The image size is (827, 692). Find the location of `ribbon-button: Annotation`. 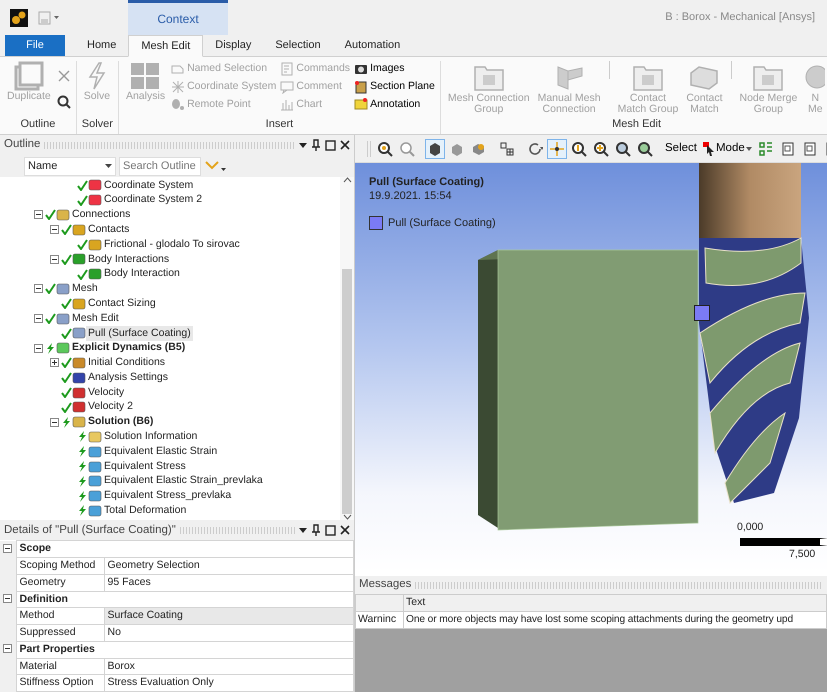

ribbon-button: Annotation is located at coordinates (394, 104).